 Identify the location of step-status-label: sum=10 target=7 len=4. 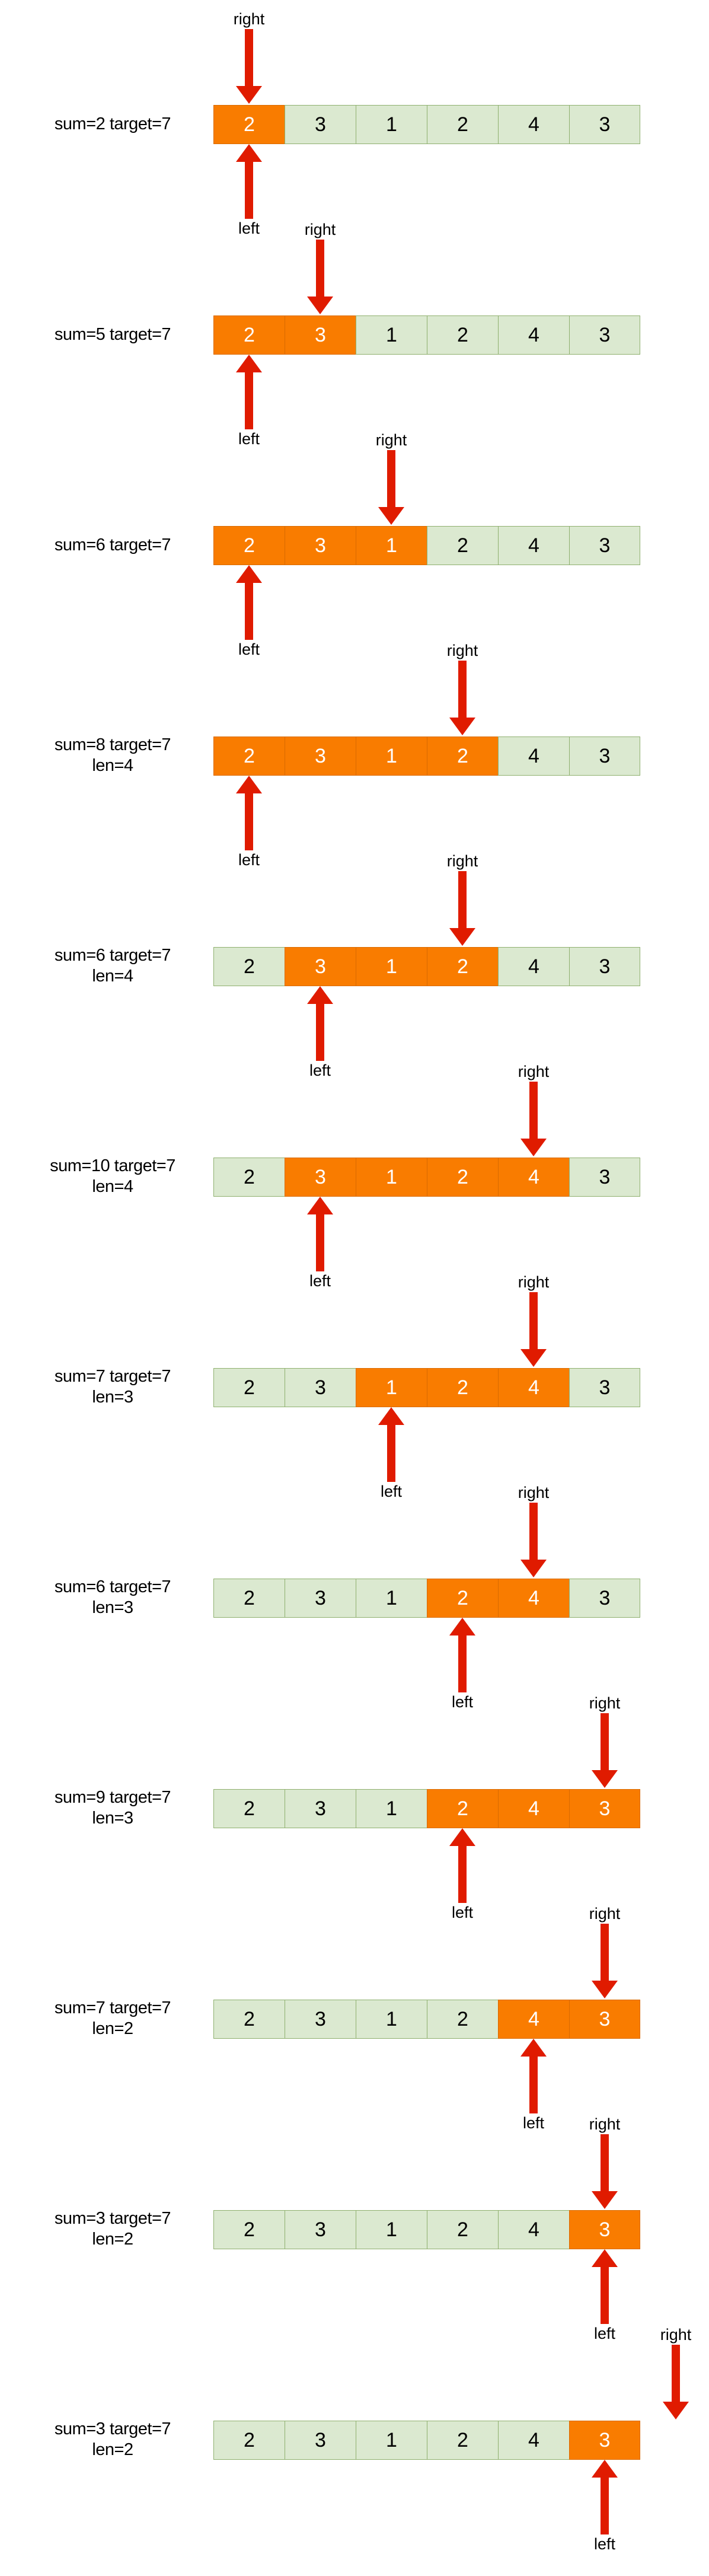
(112, 1176).